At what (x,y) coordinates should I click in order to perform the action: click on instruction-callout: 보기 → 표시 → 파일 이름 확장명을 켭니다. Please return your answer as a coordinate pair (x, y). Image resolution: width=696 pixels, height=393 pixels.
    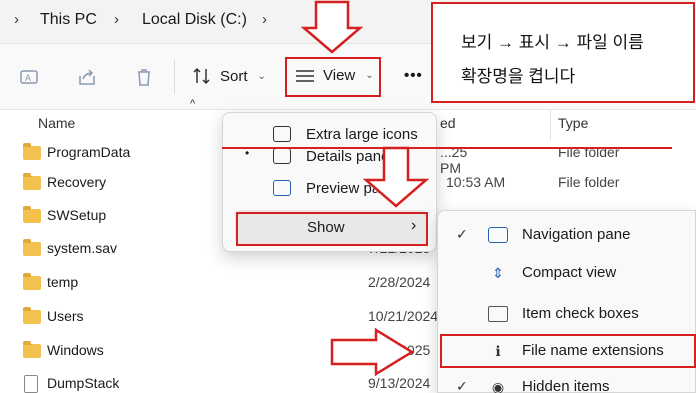
    Looking at the image, I should click on (563, 52).